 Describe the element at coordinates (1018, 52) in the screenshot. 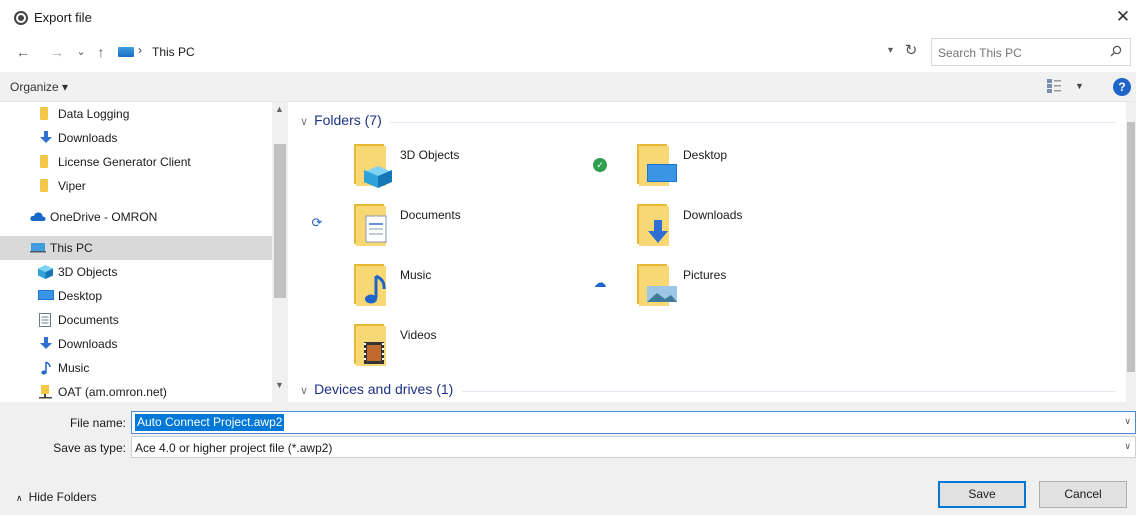

I see `search-input` at that location.